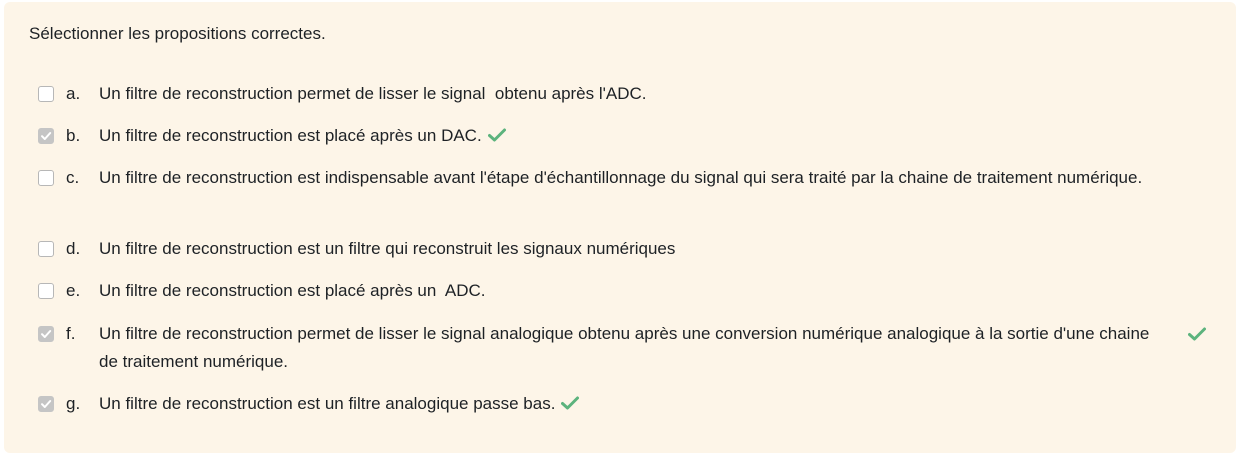 The width and height of the screenshot is (1239, 462). Describe the element at coordinates (73, 177) in the screenshot. I see `answer-letter: c.` at that location.